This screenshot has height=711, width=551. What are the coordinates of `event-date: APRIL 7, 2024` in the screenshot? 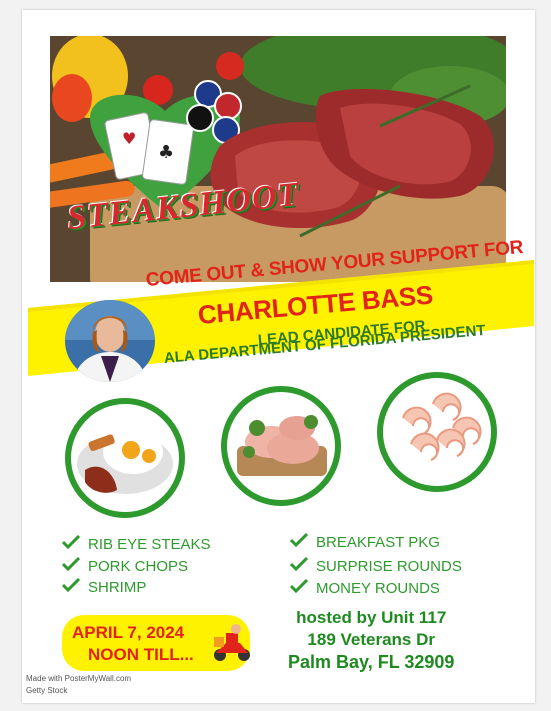 It's located at (128, 632).